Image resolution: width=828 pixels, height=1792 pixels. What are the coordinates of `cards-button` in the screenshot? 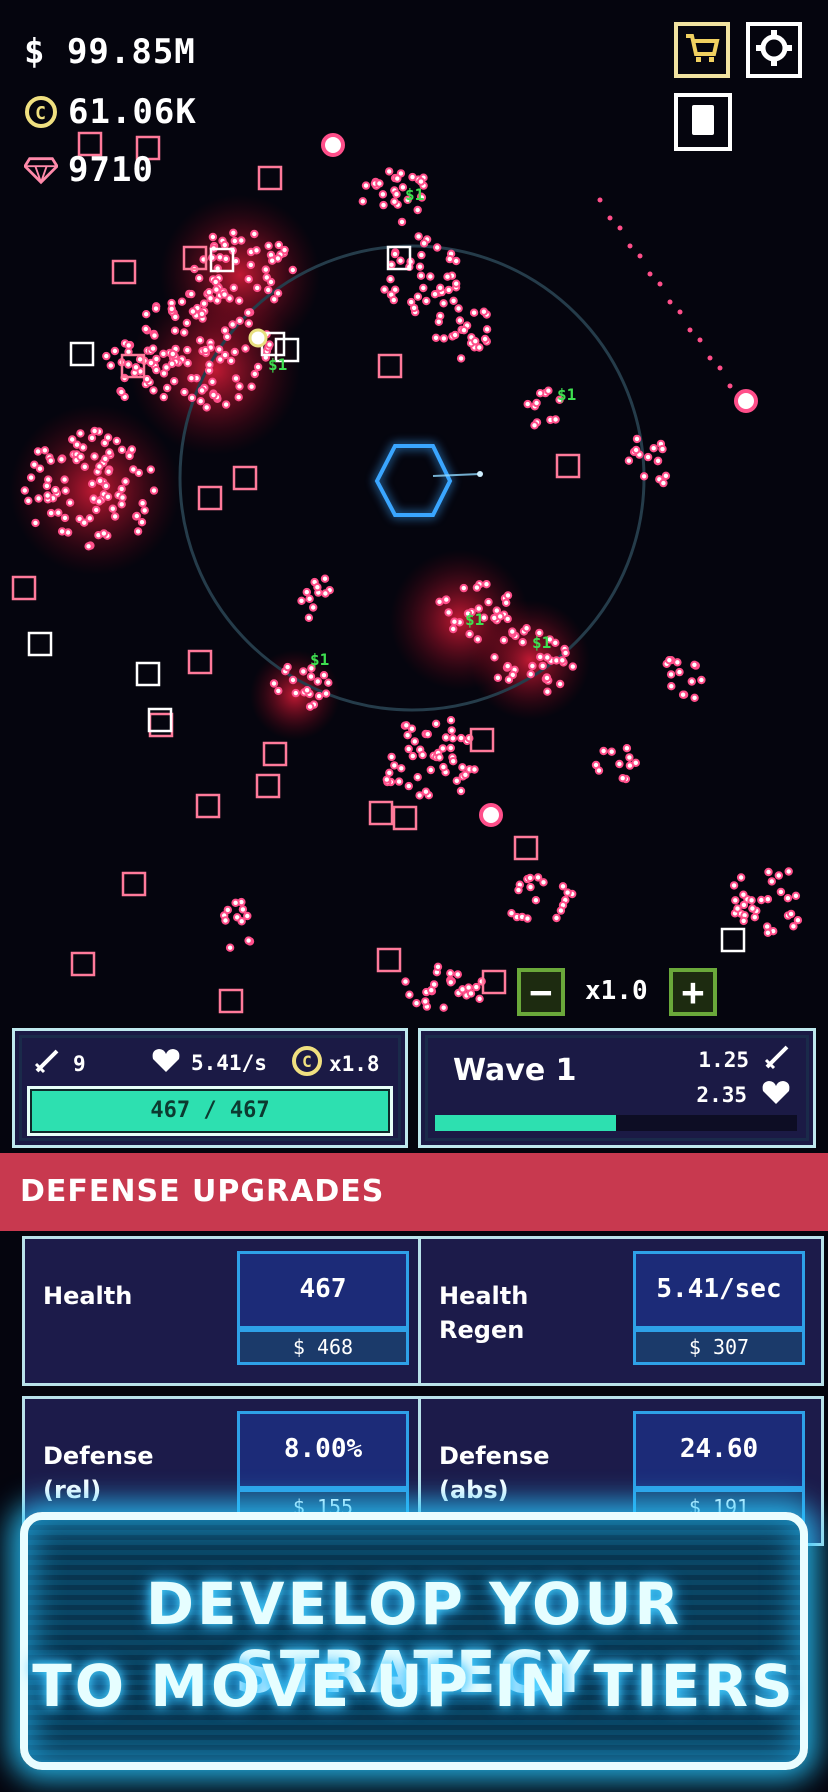 It's located at (703, 122).